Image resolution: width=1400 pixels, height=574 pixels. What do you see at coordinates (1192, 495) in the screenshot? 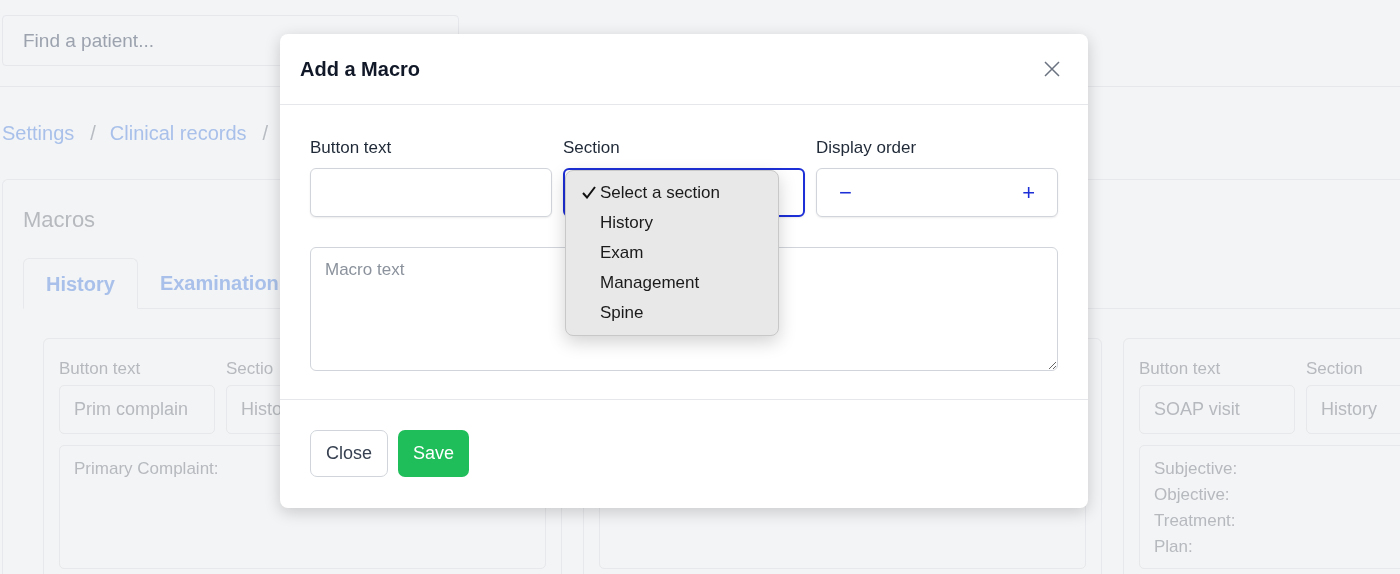
I see `macro-text-line: Objective:` at bounding box center [1192, 495].